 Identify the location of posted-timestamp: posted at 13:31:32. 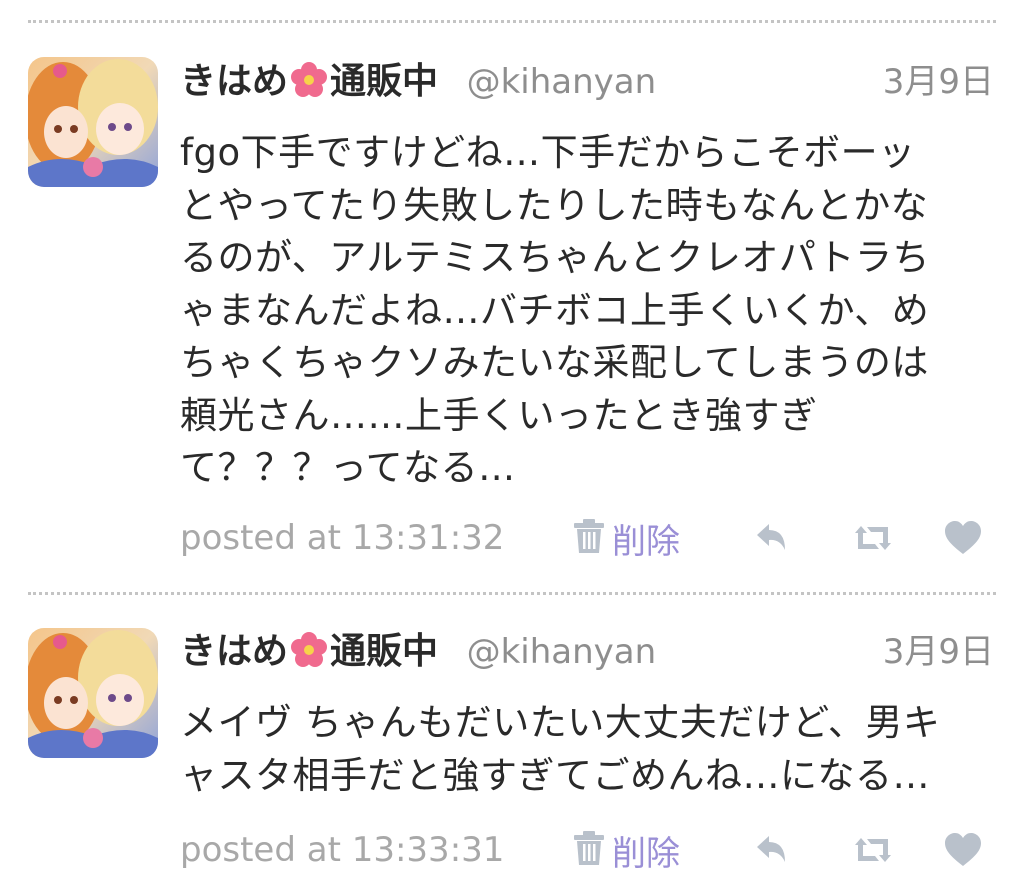
(342, 538).